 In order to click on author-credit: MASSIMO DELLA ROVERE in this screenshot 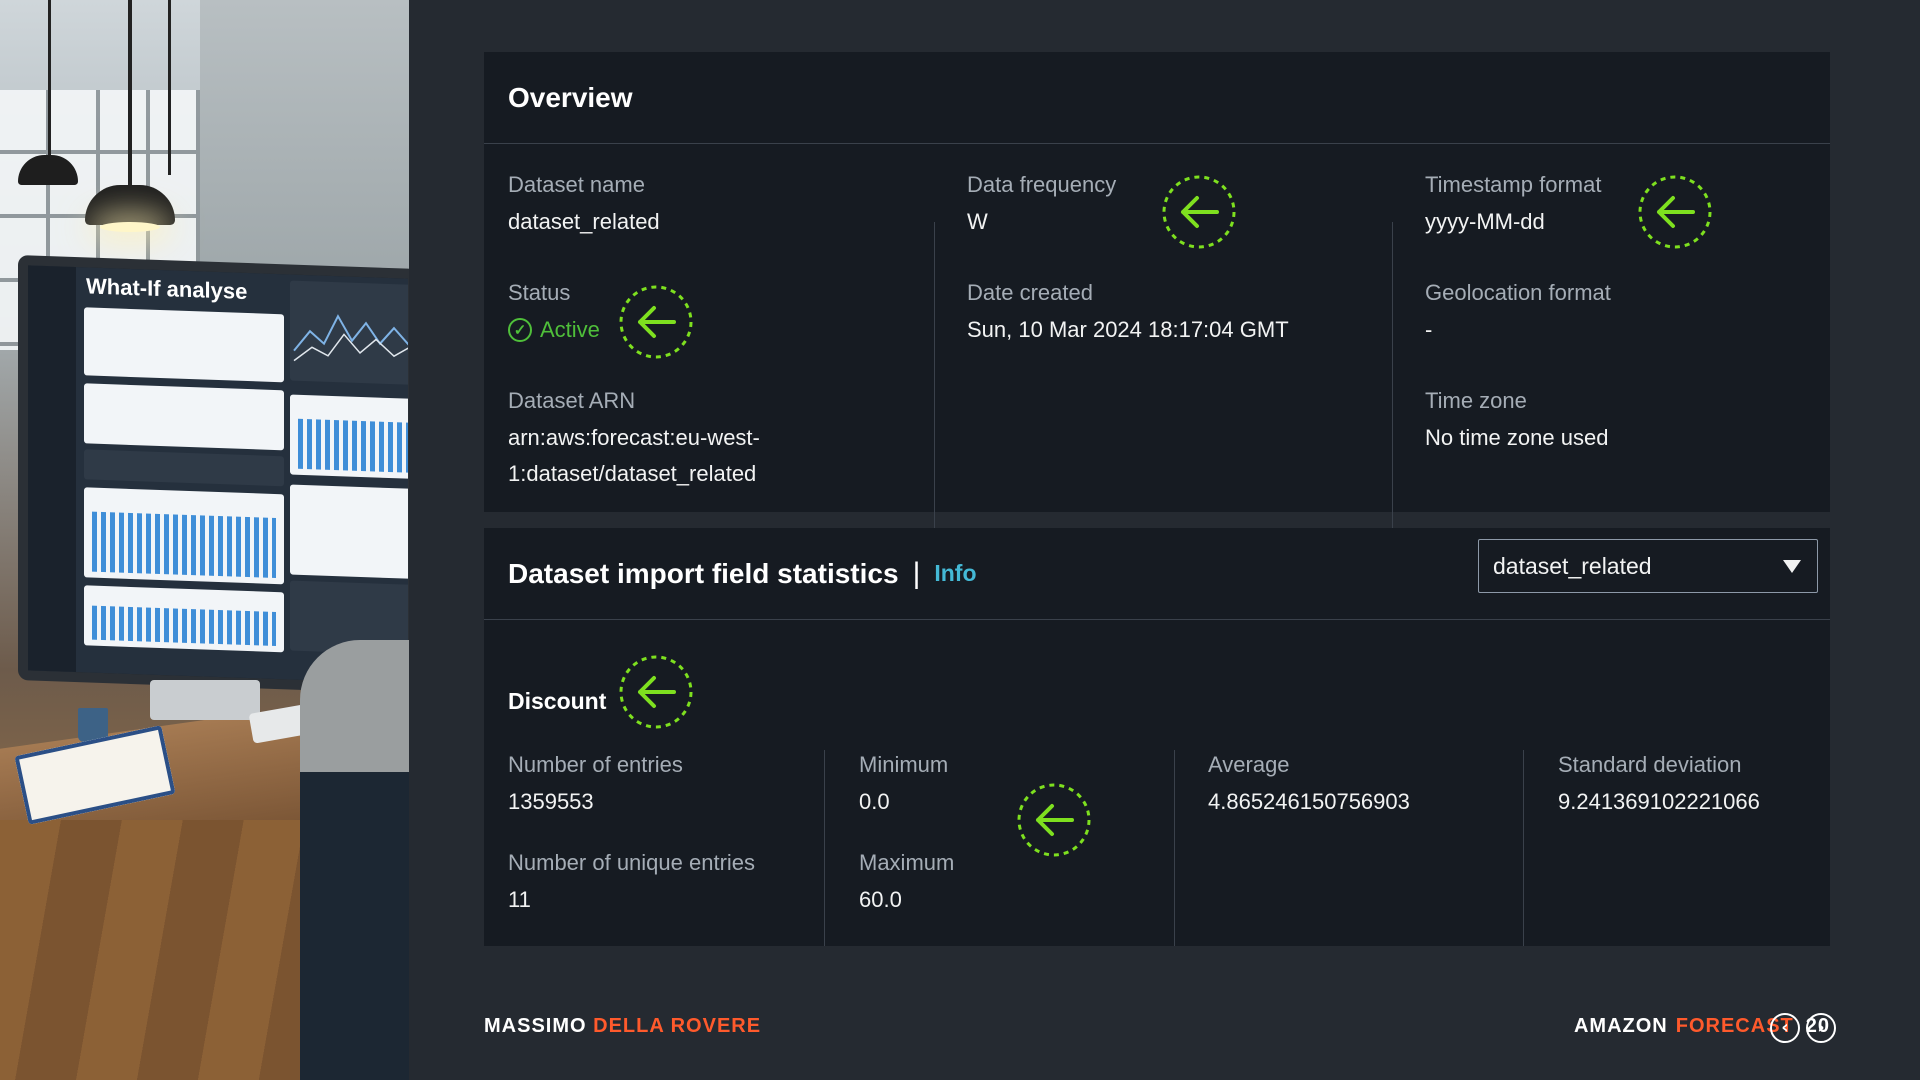, I will do `click(622, 1026)`.